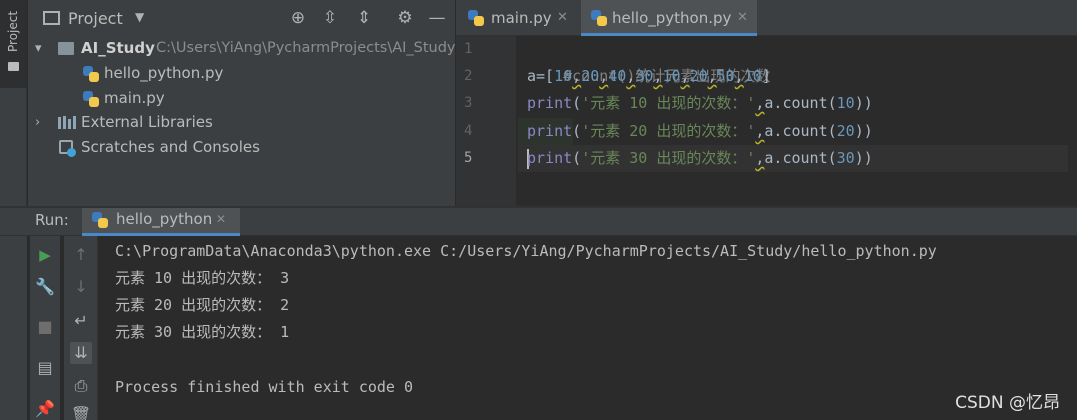 This screenshot has height=420, width=1077. What do you see at coordinates (202, 332) in the screenshot?
I see `console-output-line: 元素 30 出现的次数： 1` at bounding box center [202, 332].